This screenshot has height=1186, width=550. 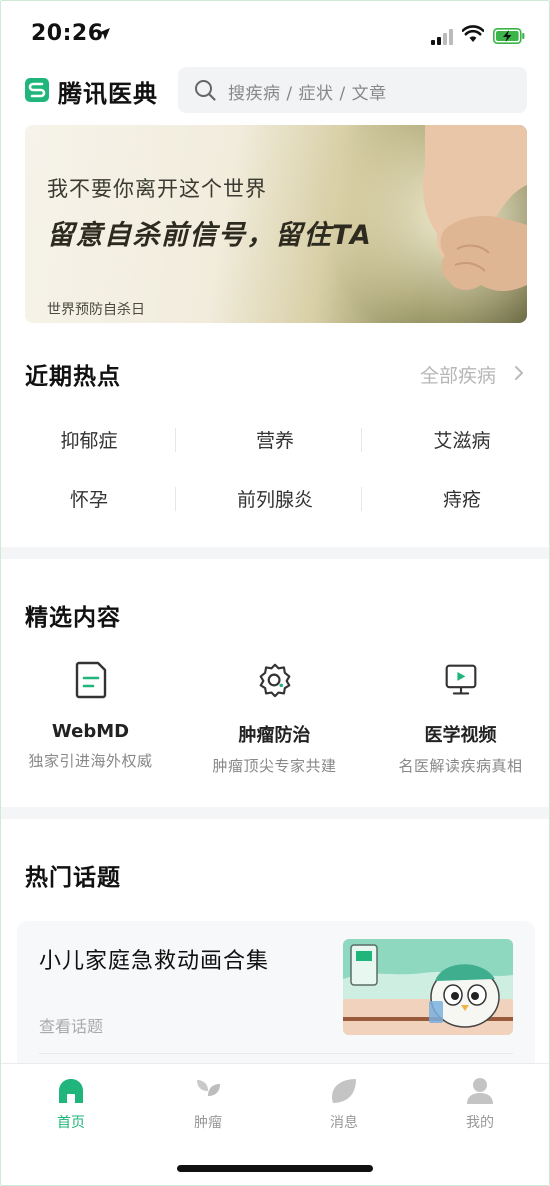 I want to click on tab-tumor: 肿瘤, so click(x=208, y=1104).